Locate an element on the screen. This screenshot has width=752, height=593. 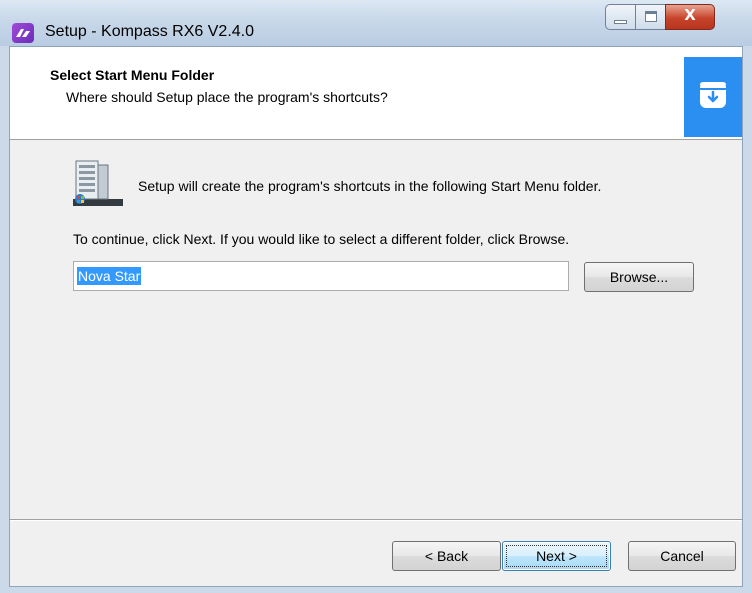
maximize-button is located at coordinates (650, 17).